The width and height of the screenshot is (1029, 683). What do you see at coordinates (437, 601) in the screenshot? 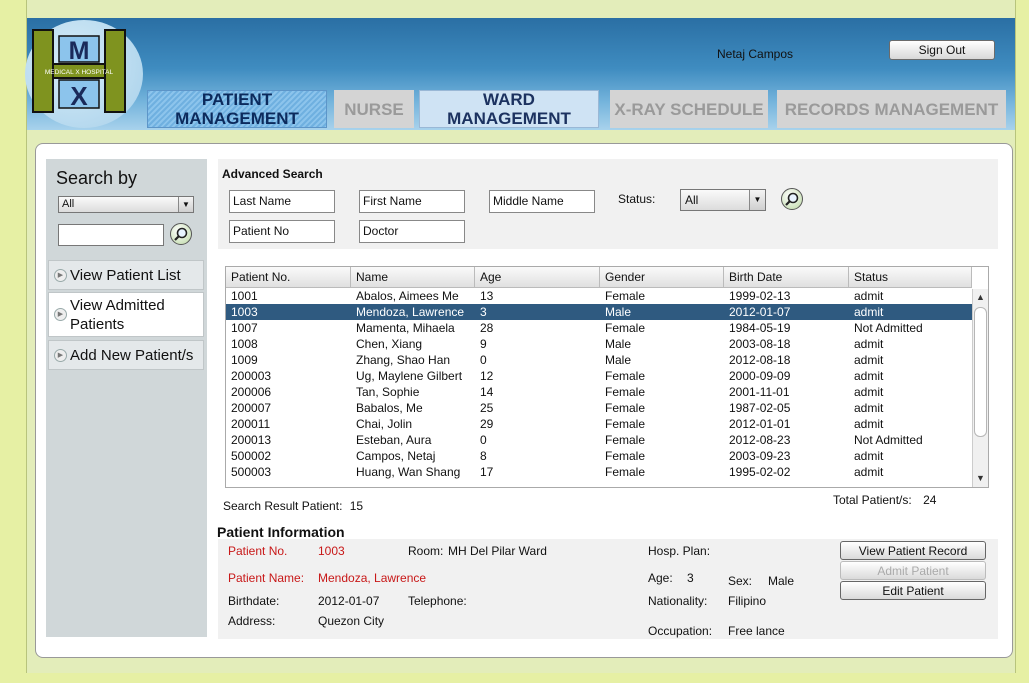
I see `telephone-label: Telephone:` at bounding box center [437, 601].